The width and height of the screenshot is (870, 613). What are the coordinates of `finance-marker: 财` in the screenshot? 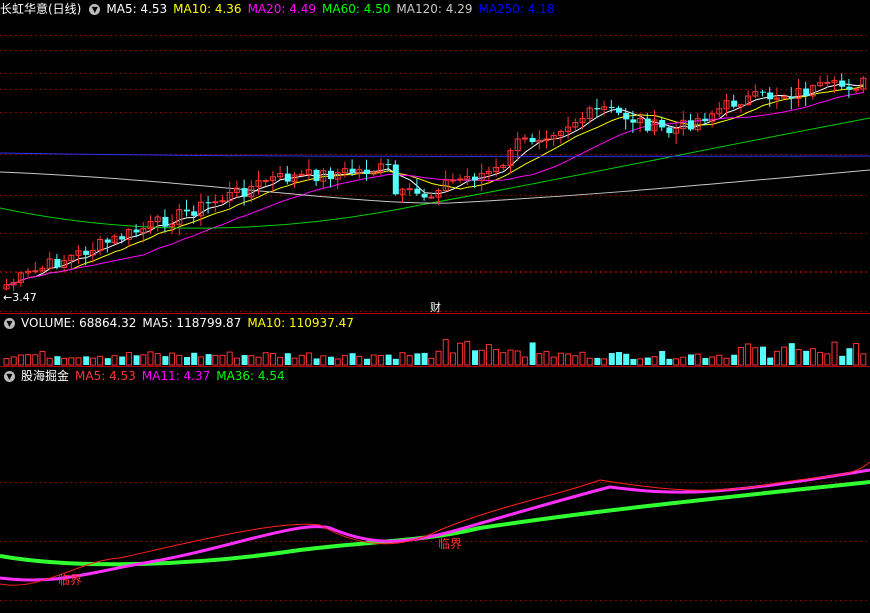 It's located at (435, 307).